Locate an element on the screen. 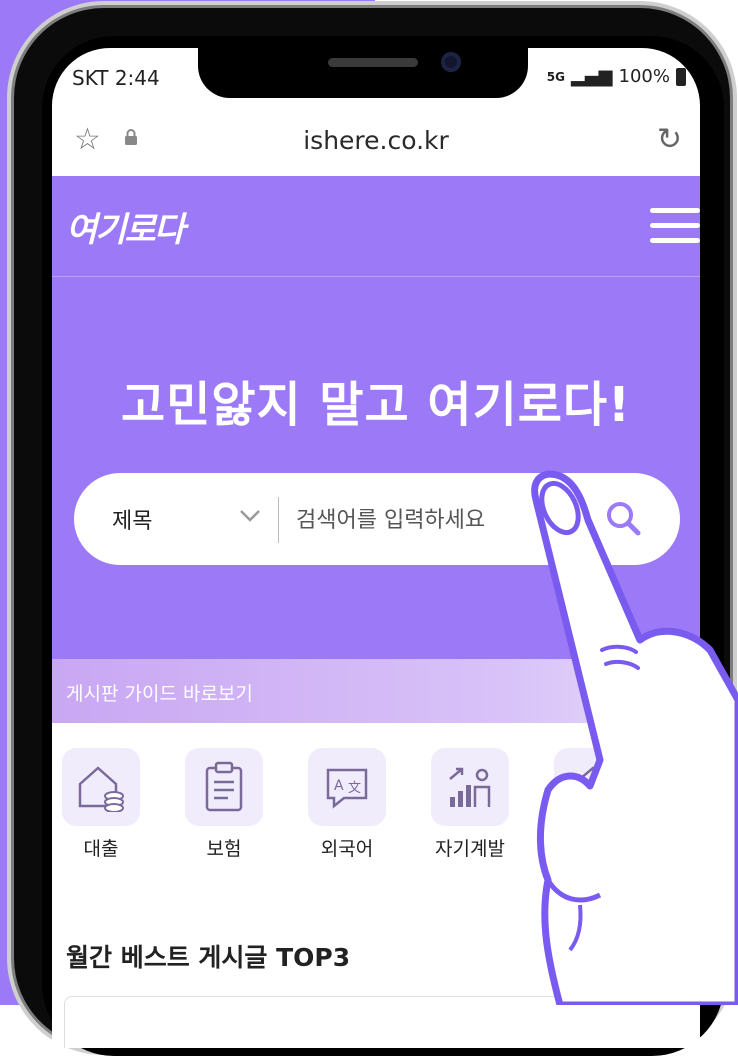 This screenshot has width=738, height=1056. battery-icon is located at coordinates (681, 76).